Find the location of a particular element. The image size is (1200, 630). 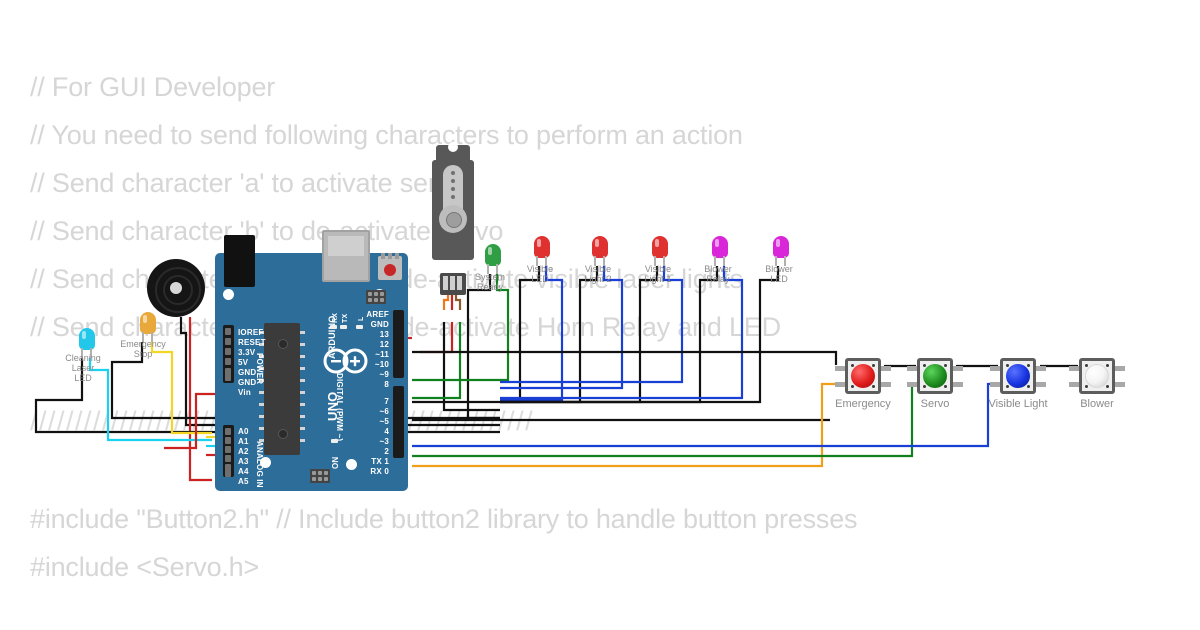

silk-rx-led-label: RX is located at coordinates (335, 317).